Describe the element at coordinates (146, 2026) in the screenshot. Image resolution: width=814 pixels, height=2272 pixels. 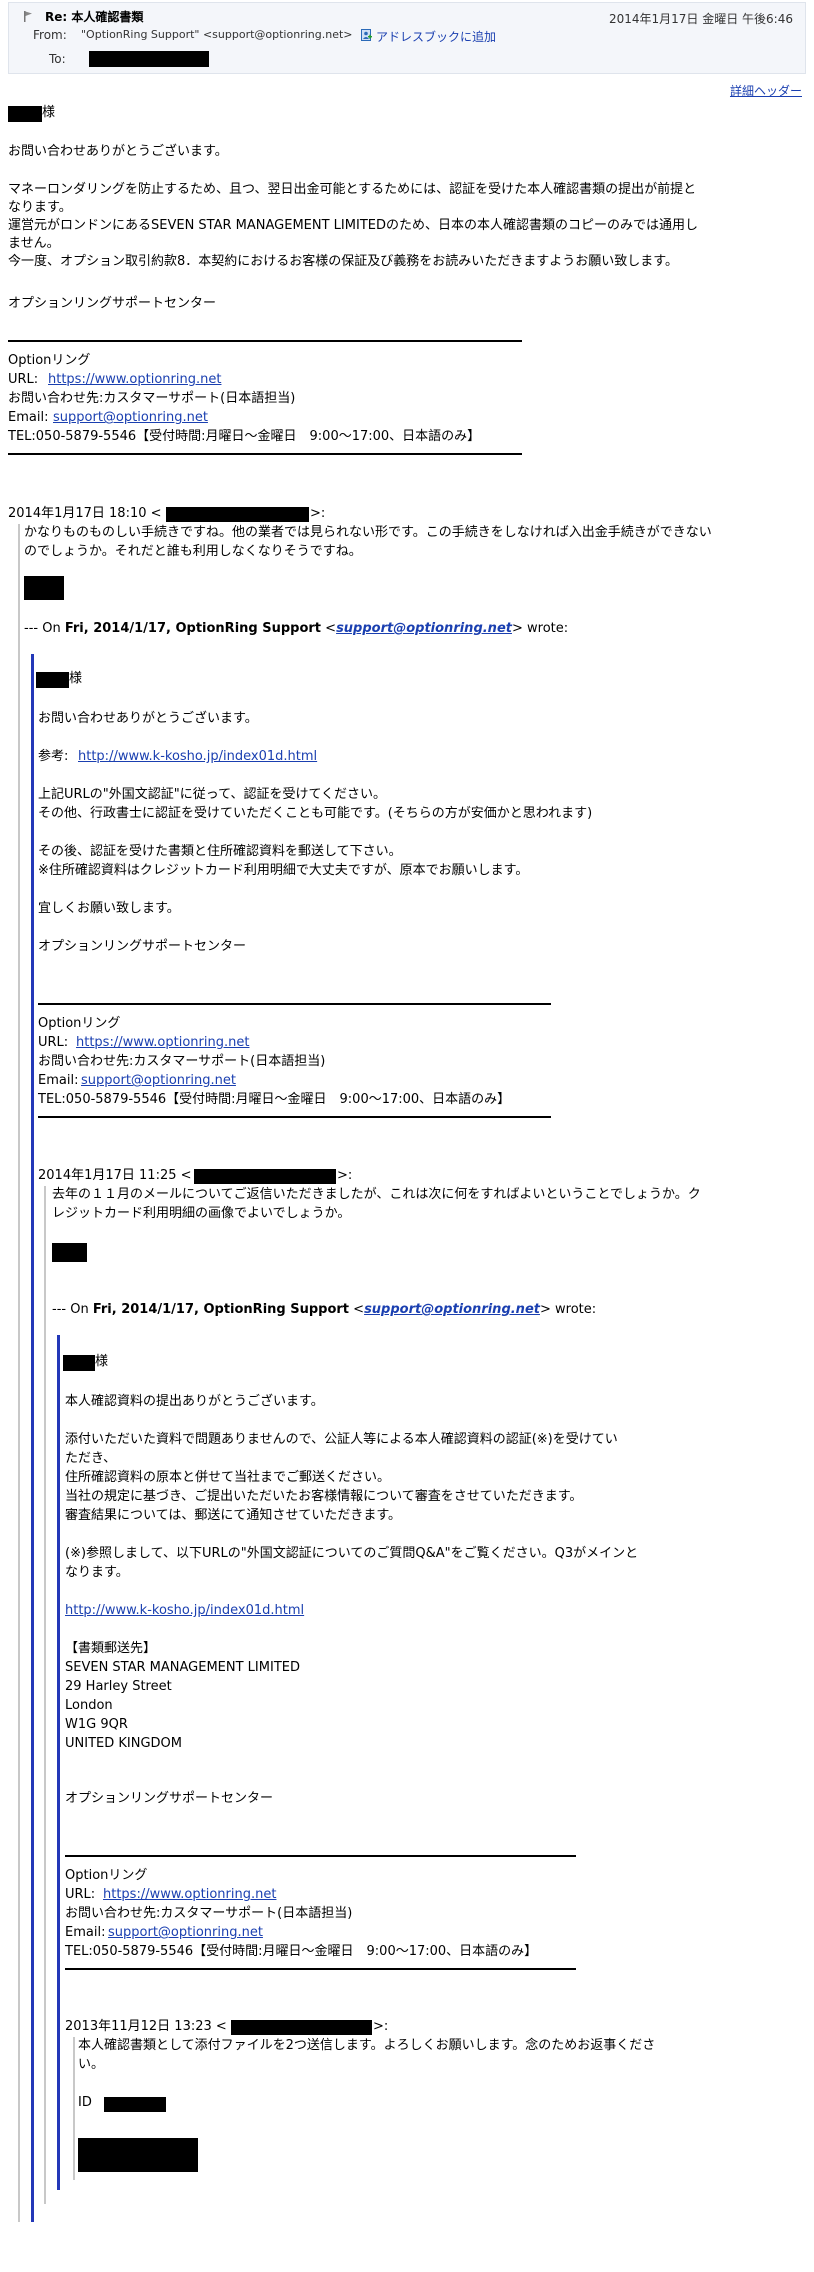
I see `quote-date: 2013年11月12日 13:23 <` at that location.